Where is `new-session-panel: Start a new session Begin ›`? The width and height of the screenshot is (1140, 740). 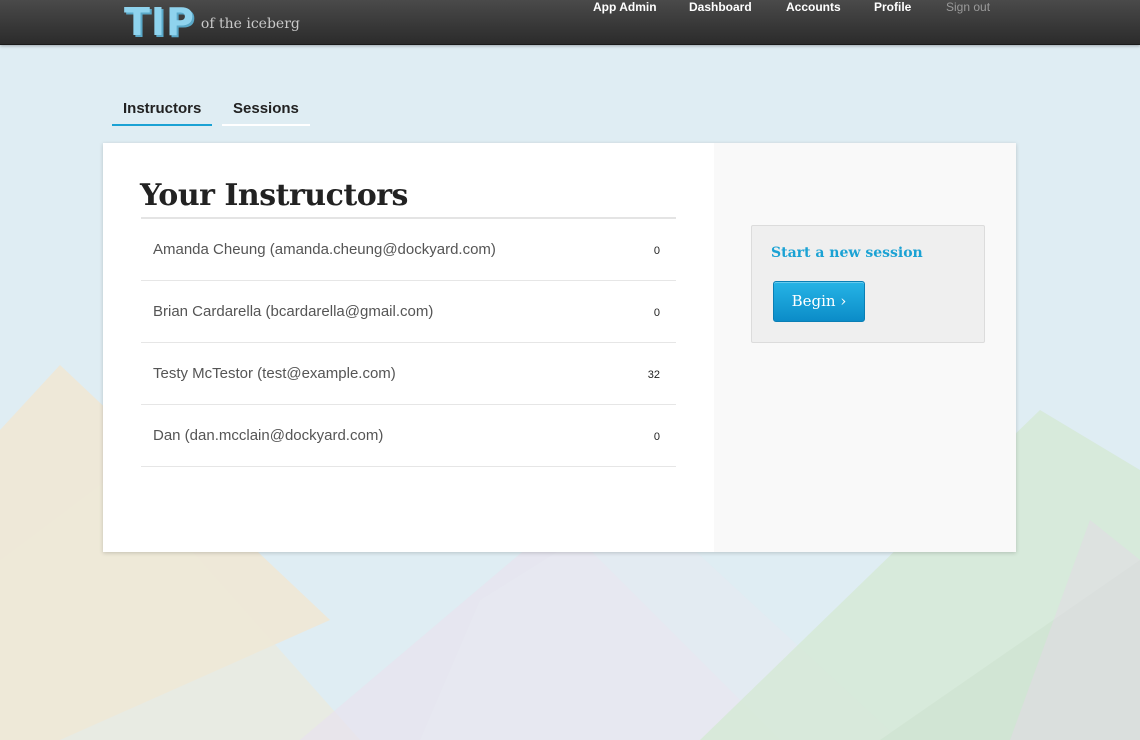 new-session-panel: Start a new session Begin › is located at coordinates (868, 284).